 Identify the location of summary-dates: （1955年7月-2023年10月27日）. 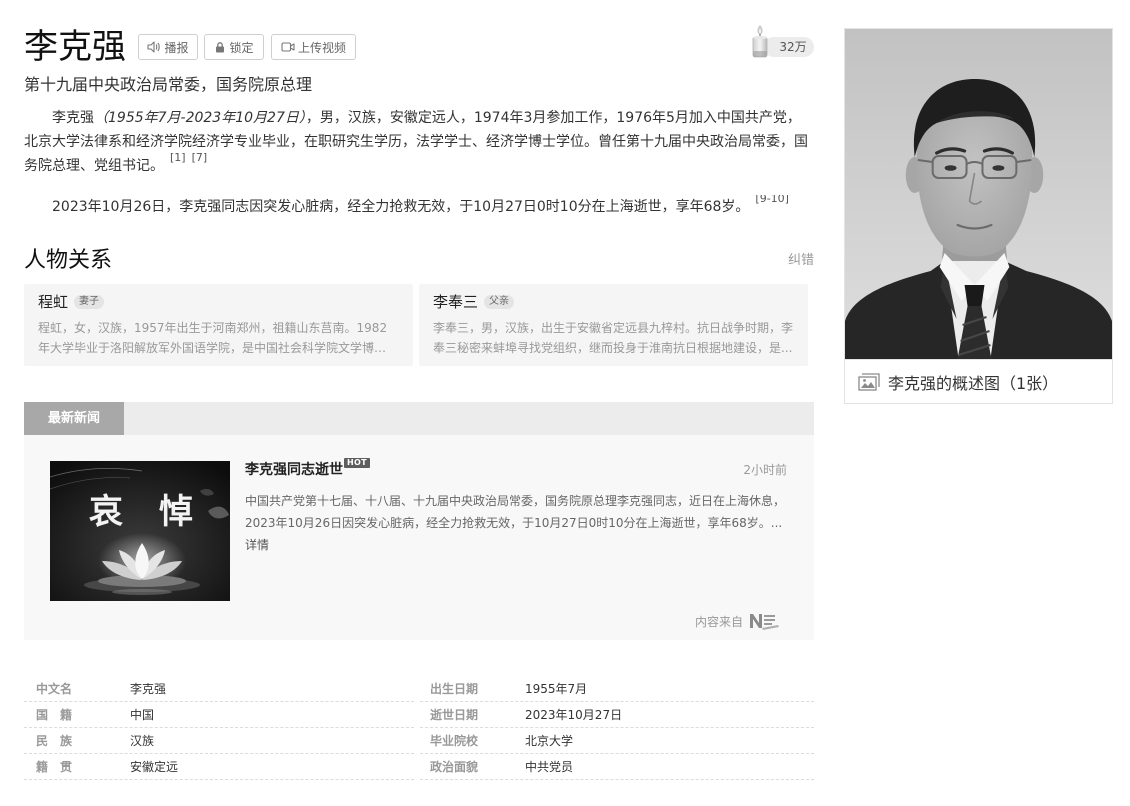
(200, 118).